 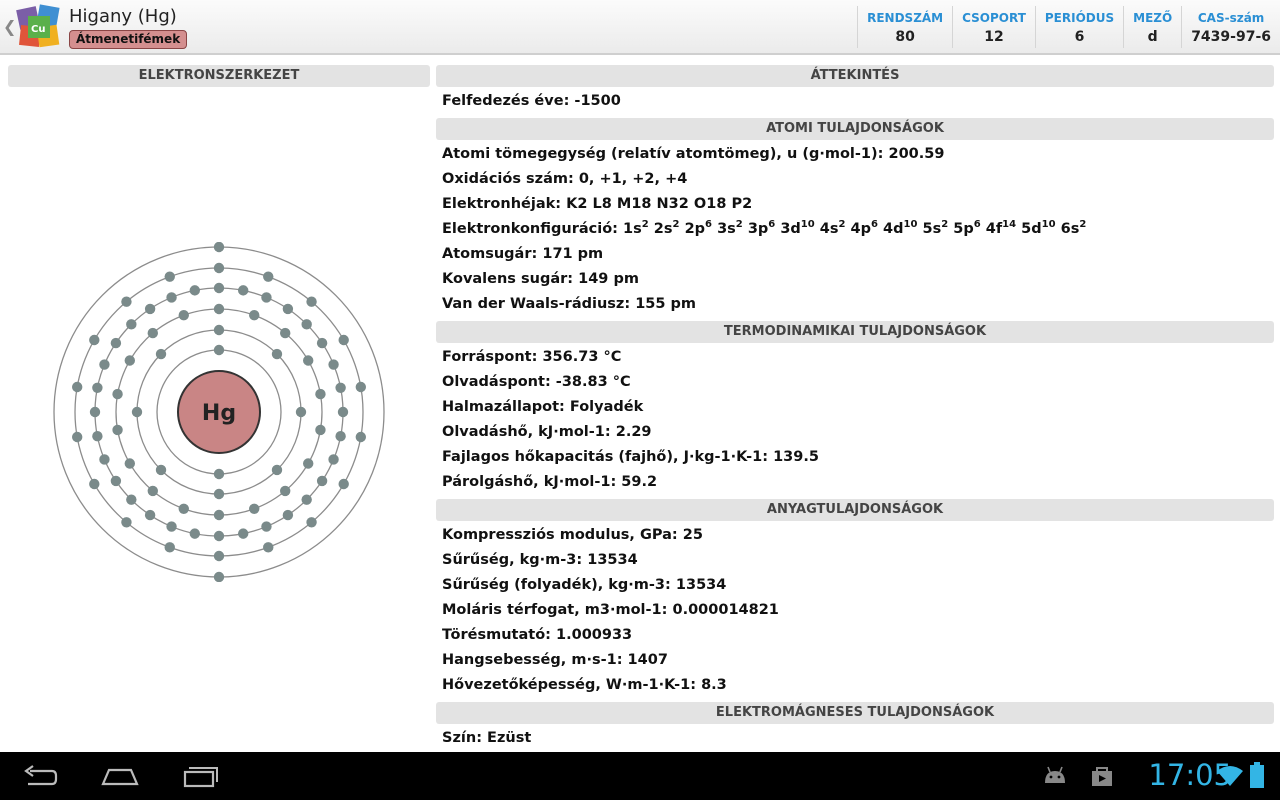 I want to click on section-header: TERMODINAMIKAI TULAJDONSÁGOK, so click(x=855, y=332).